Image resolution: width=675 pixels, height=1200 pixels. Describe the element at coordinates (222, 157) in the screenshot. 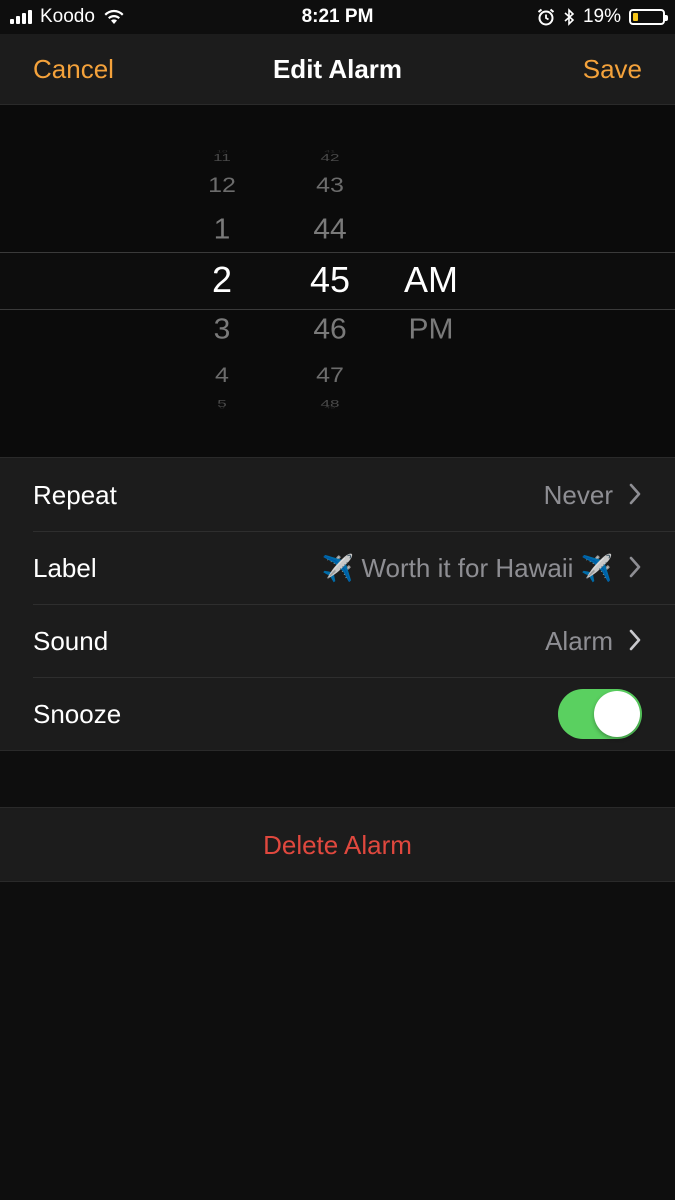

I see `hour-option: 11` at that location.